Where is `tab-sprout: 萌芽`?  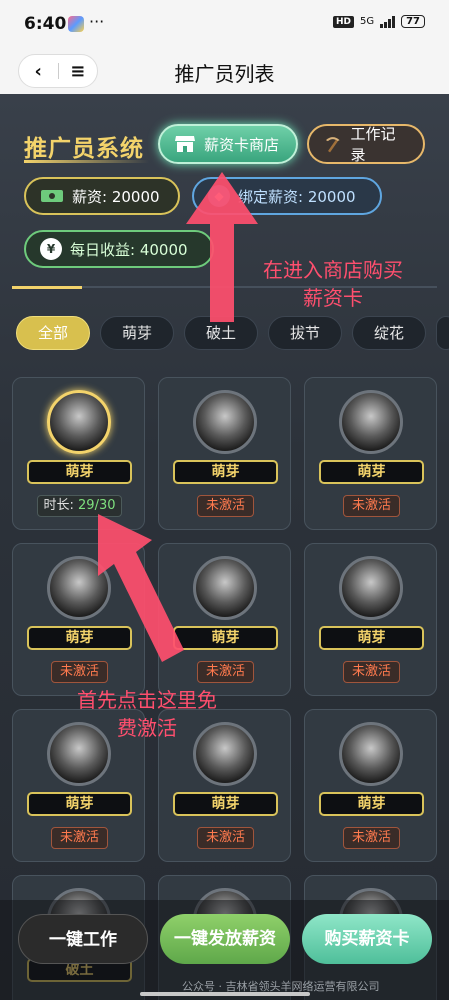 tab-sprout: 萌芽 is located at coordinates (137, 333).